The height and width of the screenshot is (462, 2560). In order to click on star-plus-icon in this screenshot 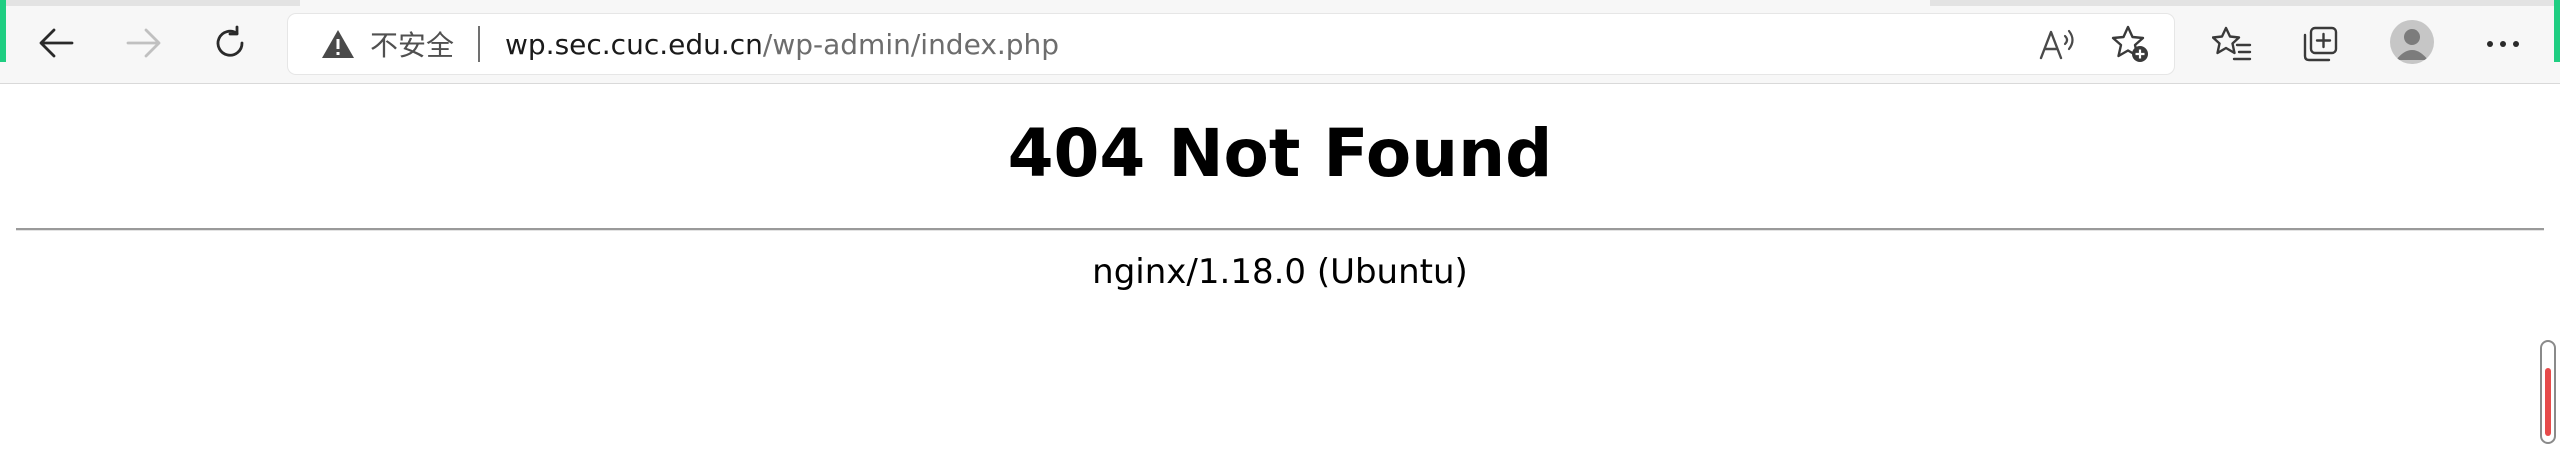, I will do `click(2129, 43)`.